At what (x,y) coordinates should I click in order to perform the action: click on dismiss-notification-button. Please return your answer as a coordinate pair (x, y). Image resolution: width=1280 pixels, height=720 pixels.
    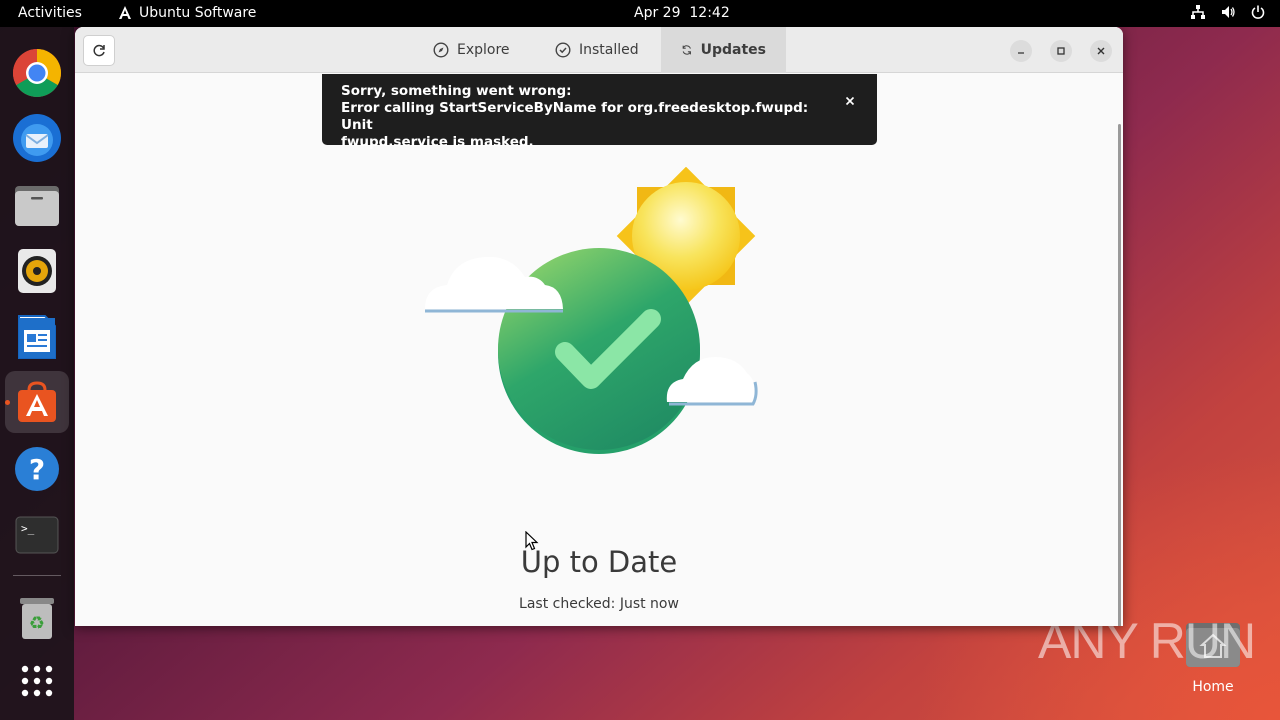
    Looking at the image, I should click on (850, 100).